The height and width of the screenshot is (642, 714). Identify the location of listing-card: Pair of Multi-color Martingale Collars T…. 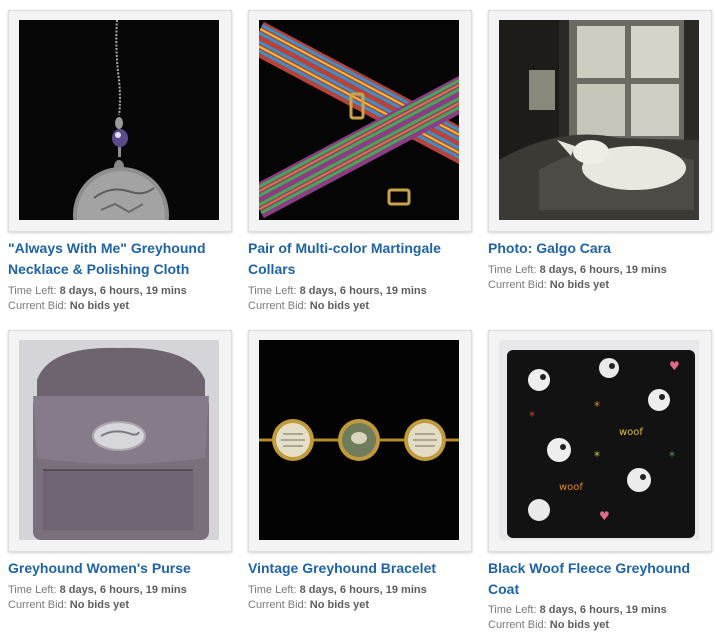
(360, 161).